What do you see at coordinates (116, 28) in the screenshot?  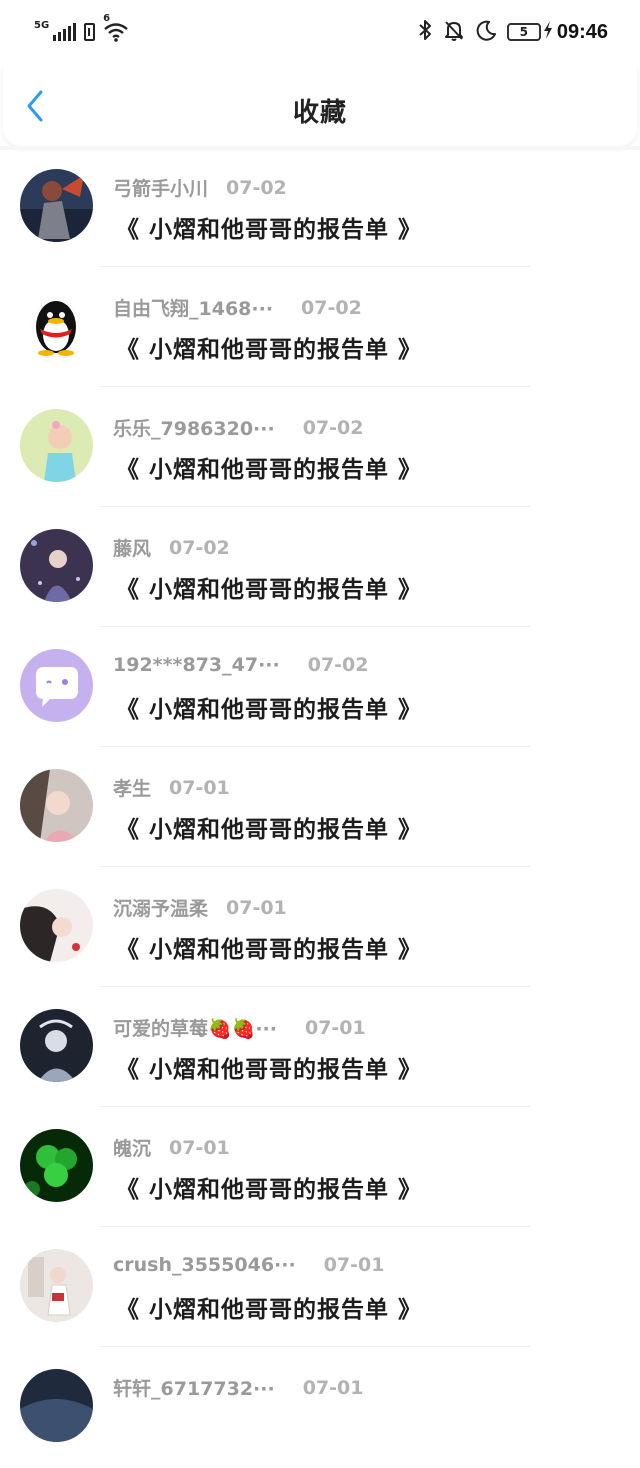 I see `wifi-icon: 6` at bounding box center [116, 28].